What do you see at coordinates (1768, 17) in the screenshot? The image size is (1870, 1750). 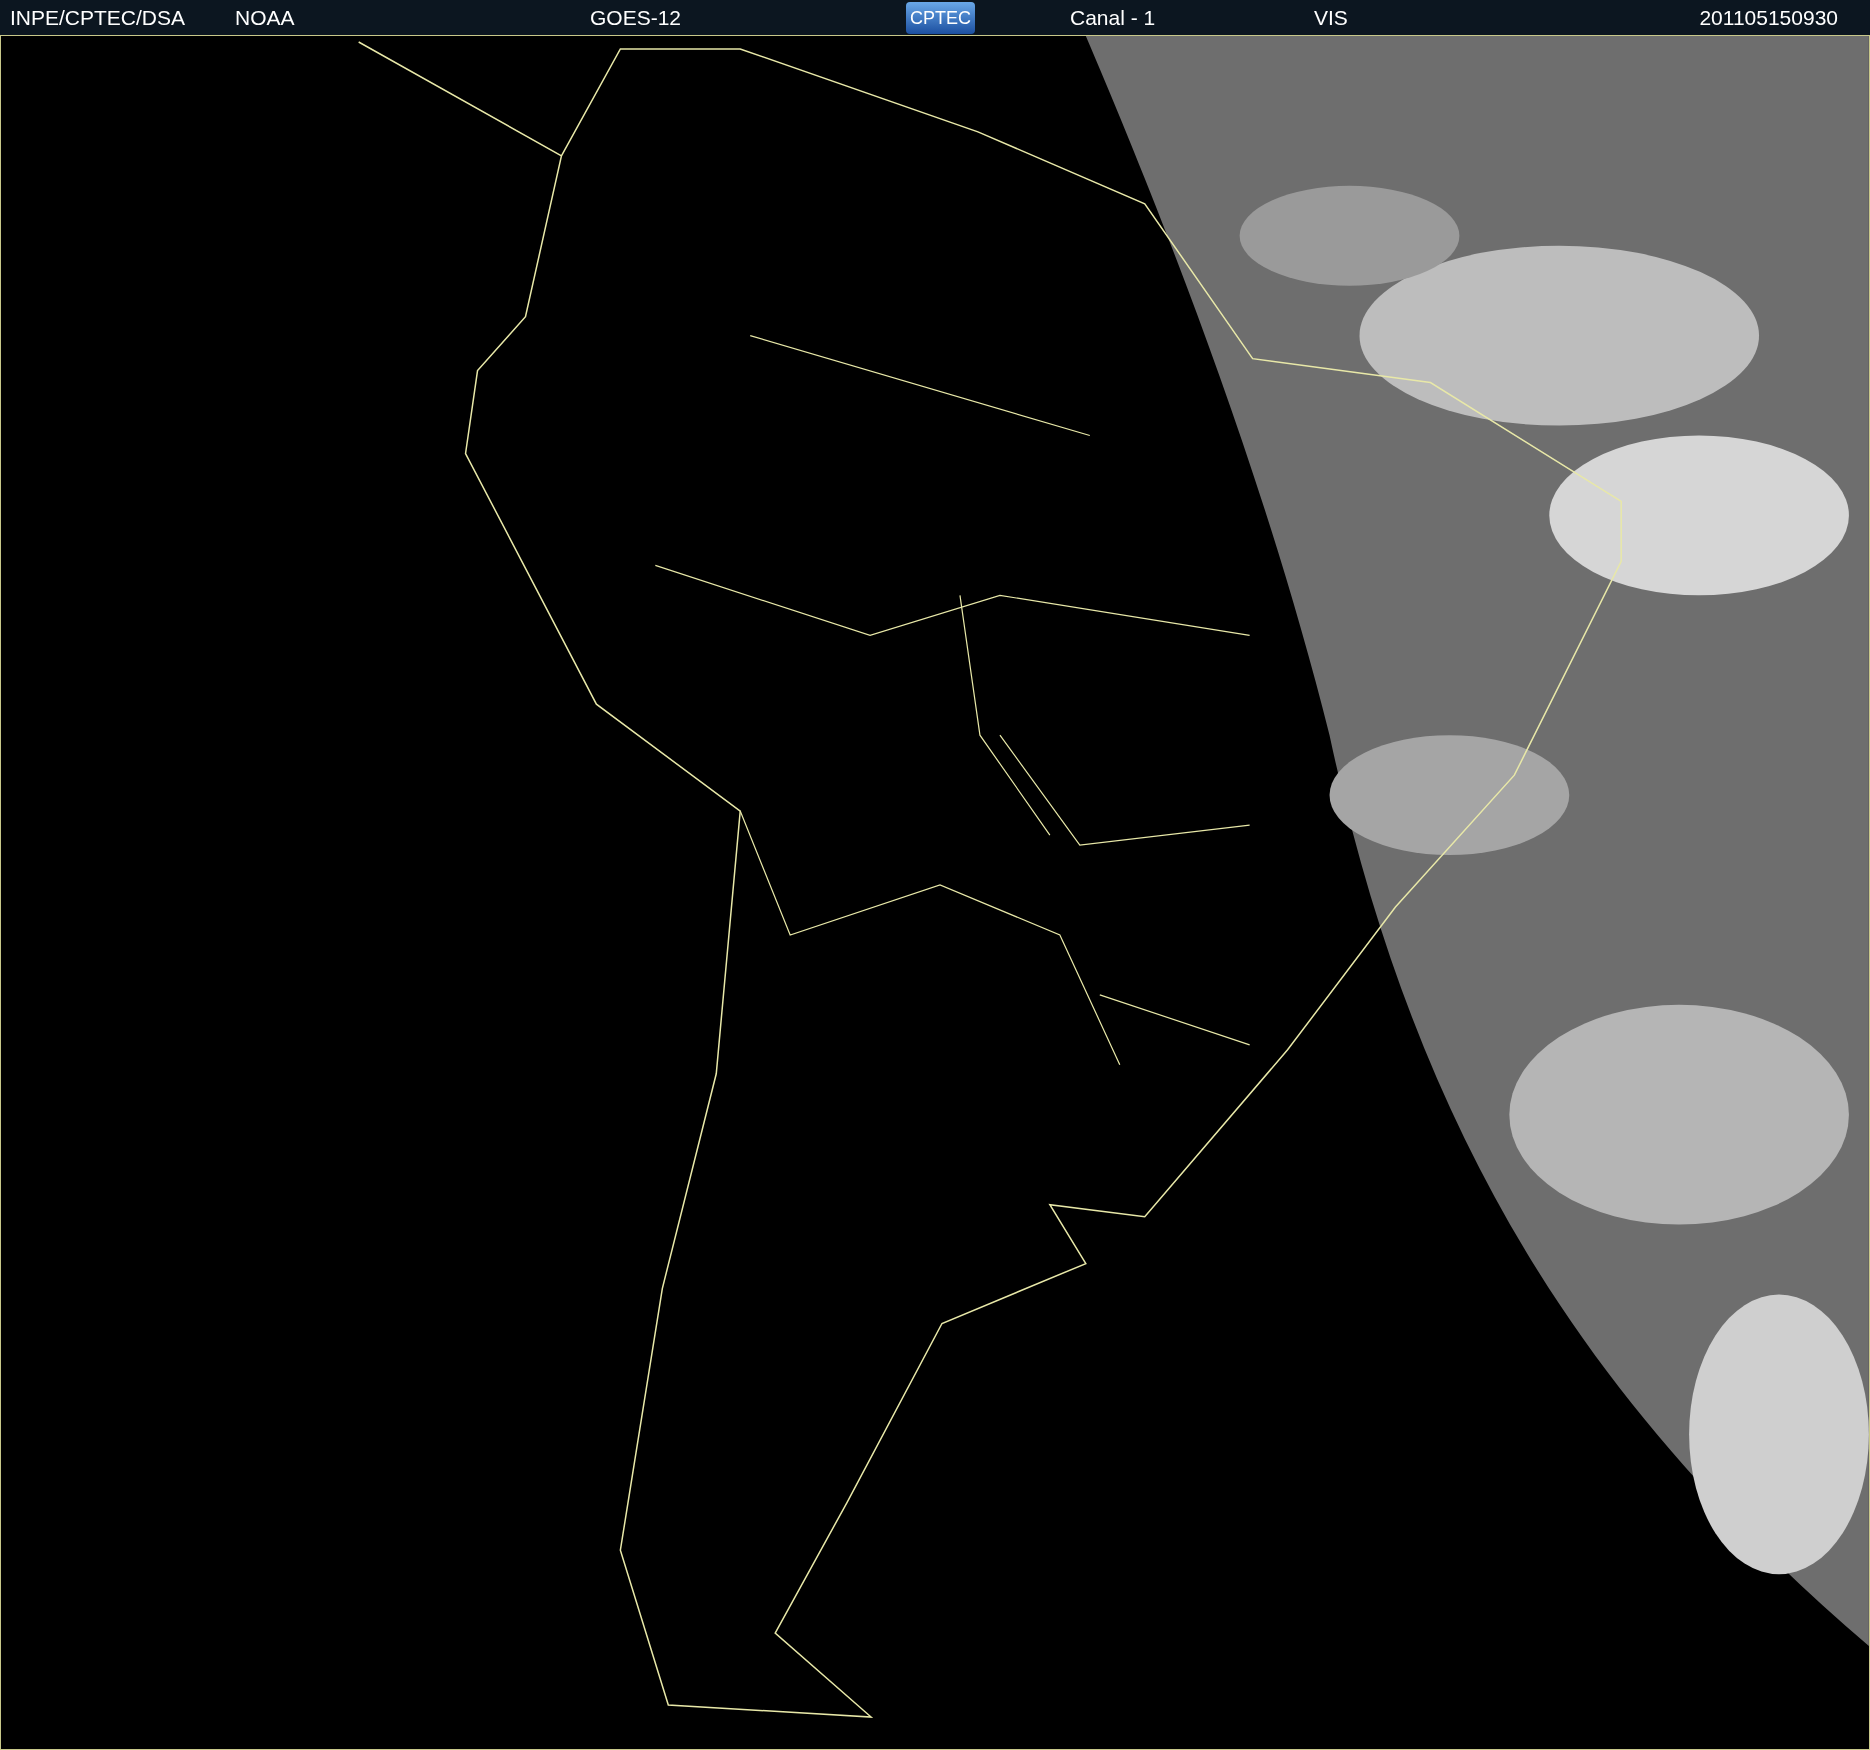 I see `header-label: 201105150930` at bounding box center [1768, 17].